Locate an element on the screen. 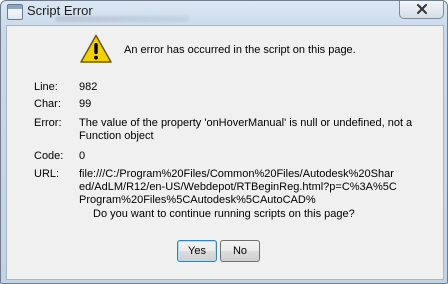 This screenshot has height=284, width=448. title-bar: Script Error is located at coordinates (224, 13).